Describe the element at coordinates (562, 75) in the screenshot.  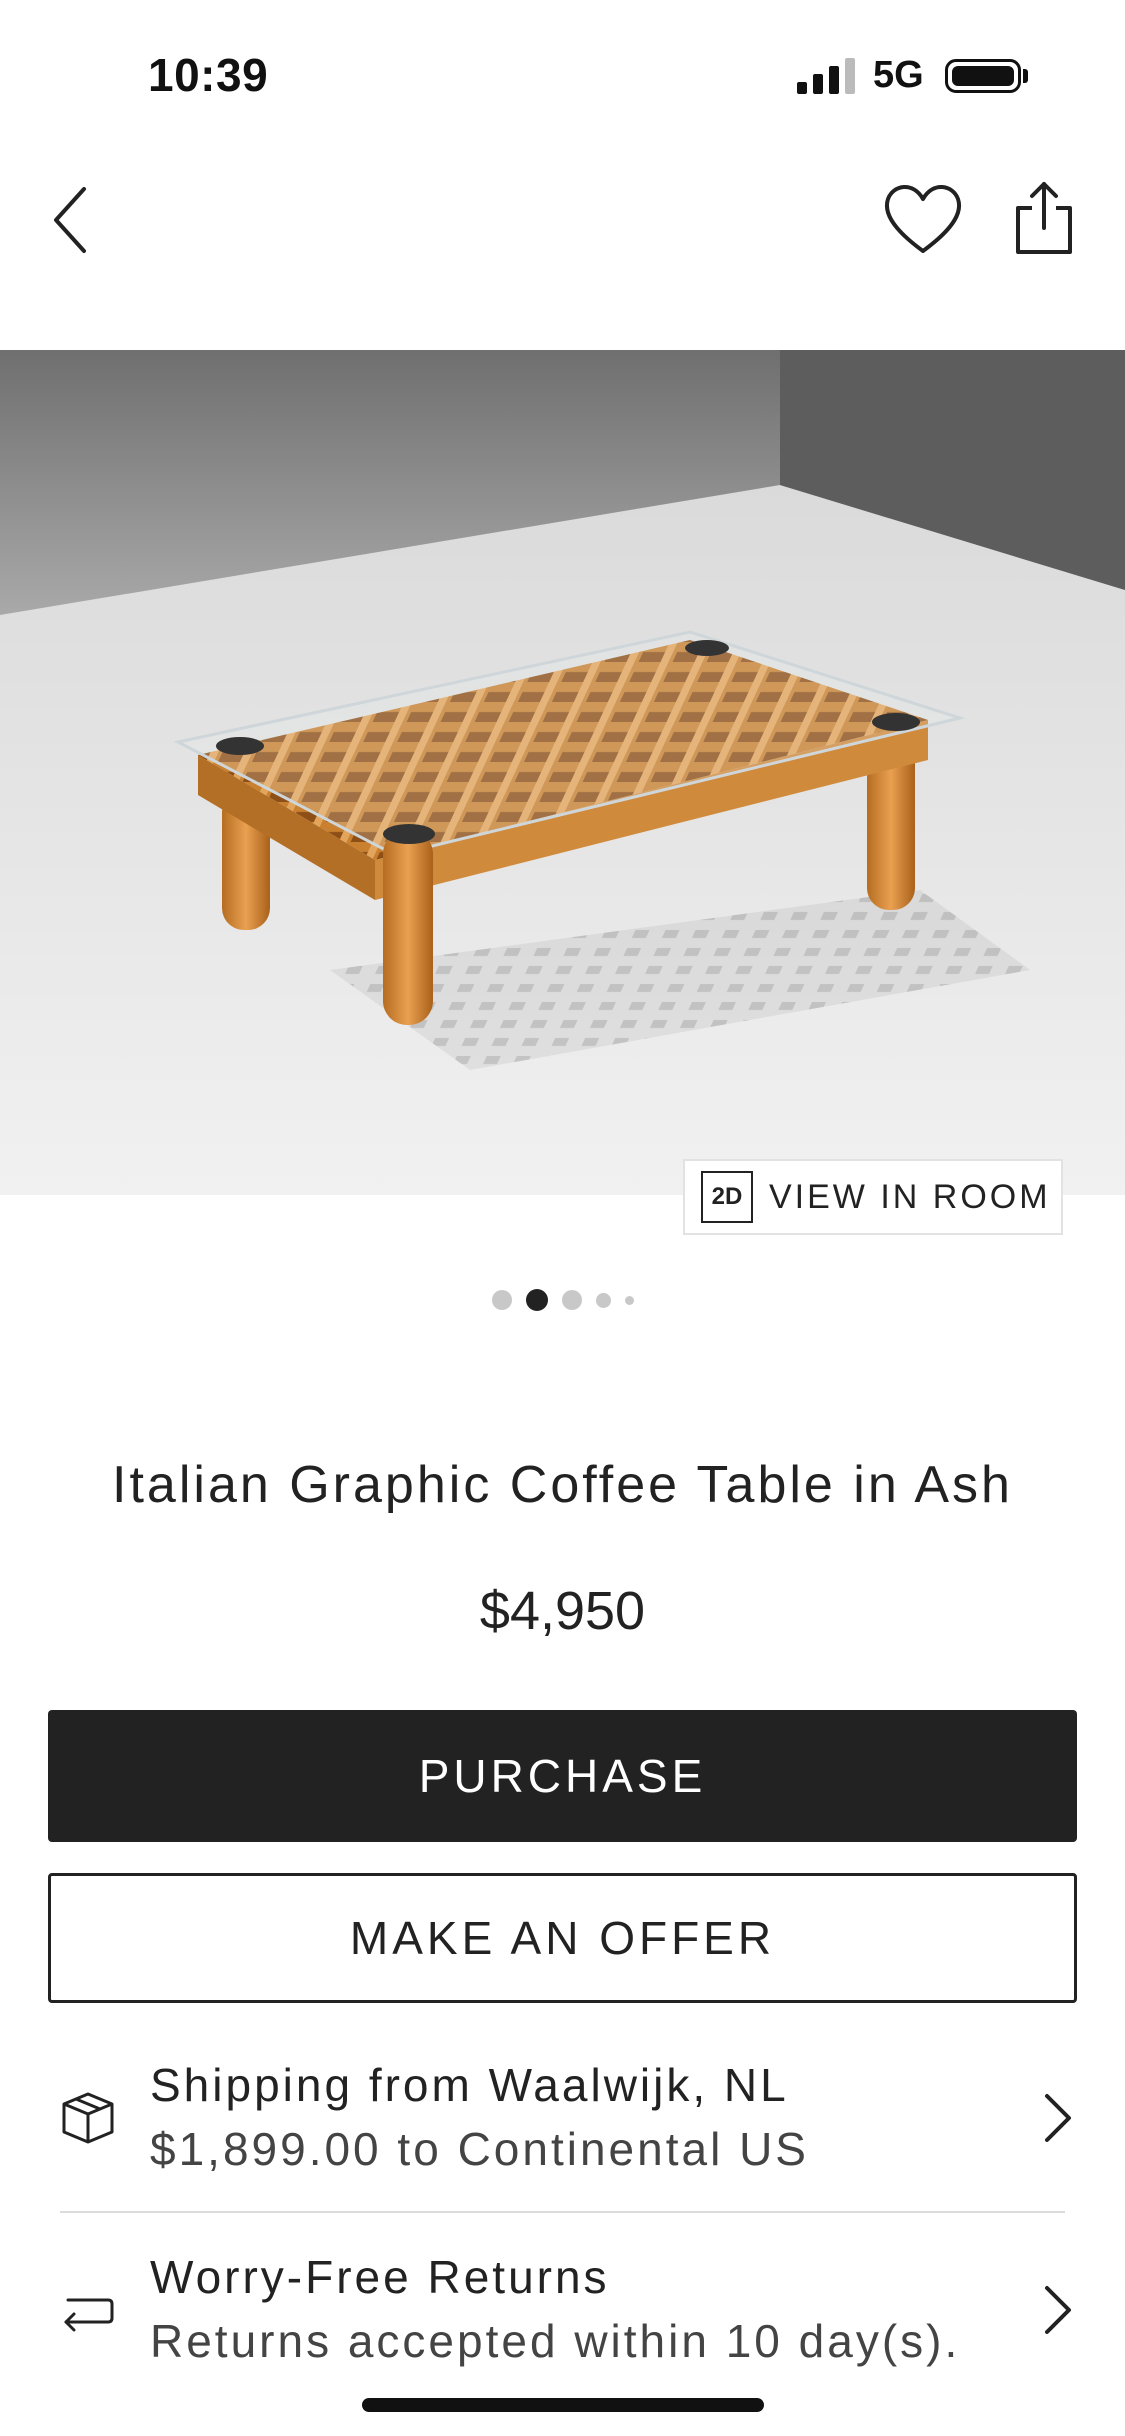
I see `status-bar: 10:39 5G` at that location.